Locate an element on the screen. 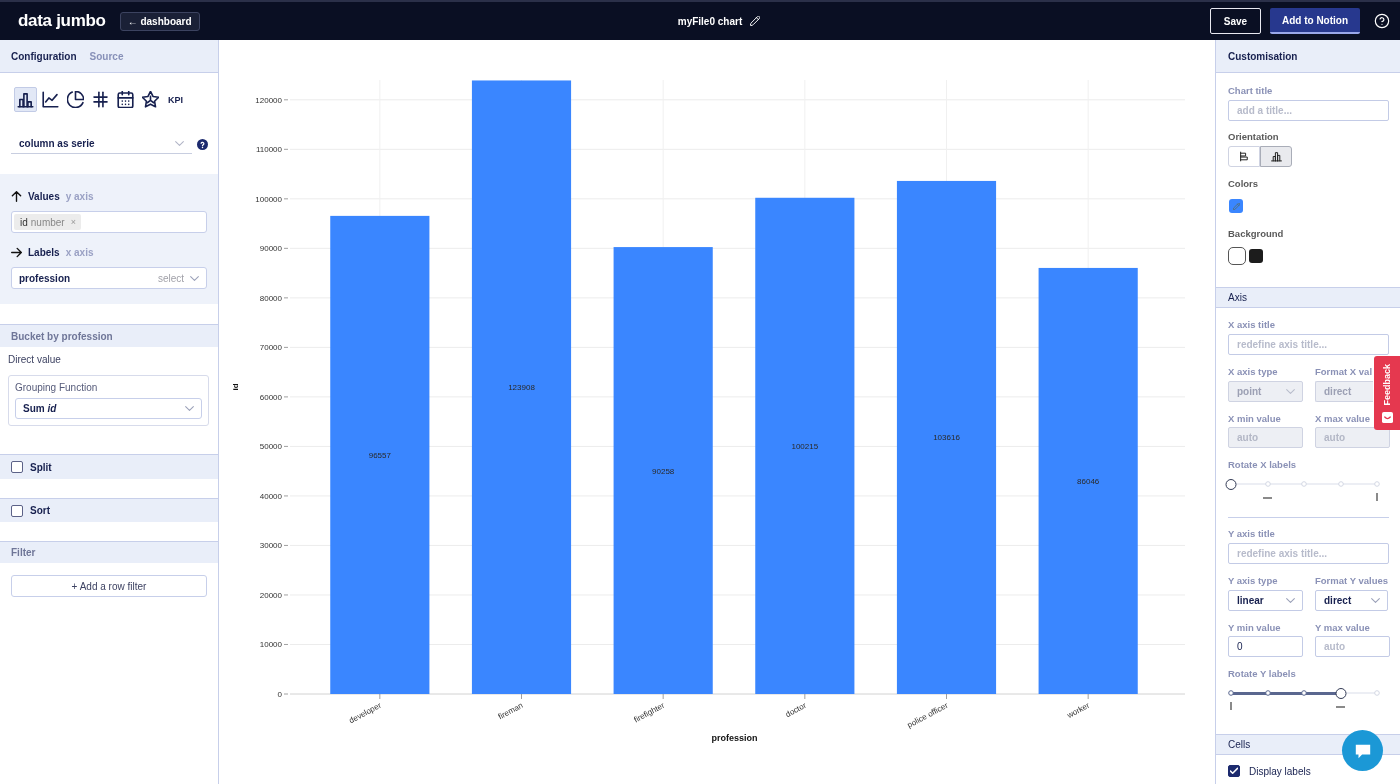  section-header: Filter is located at coordinates (23, 552).